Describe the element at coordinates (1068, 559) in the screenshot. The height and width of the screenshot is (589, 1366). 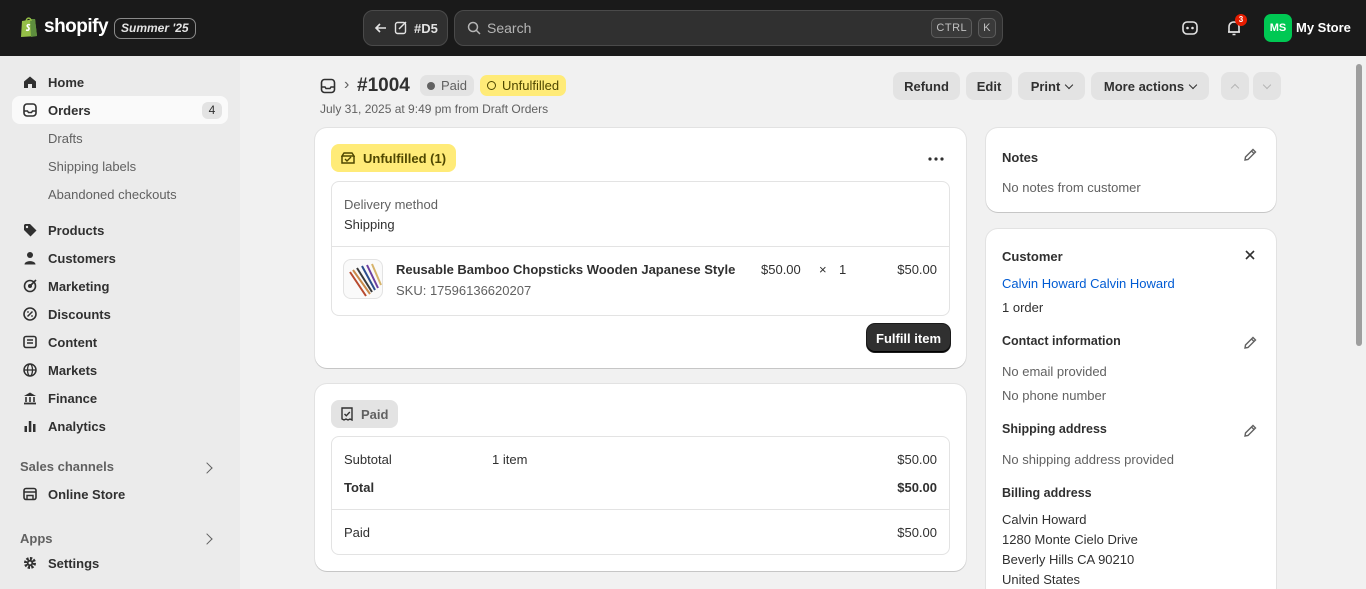
I see `billing-address-line: Beverly Hills CA 90210` at that location.